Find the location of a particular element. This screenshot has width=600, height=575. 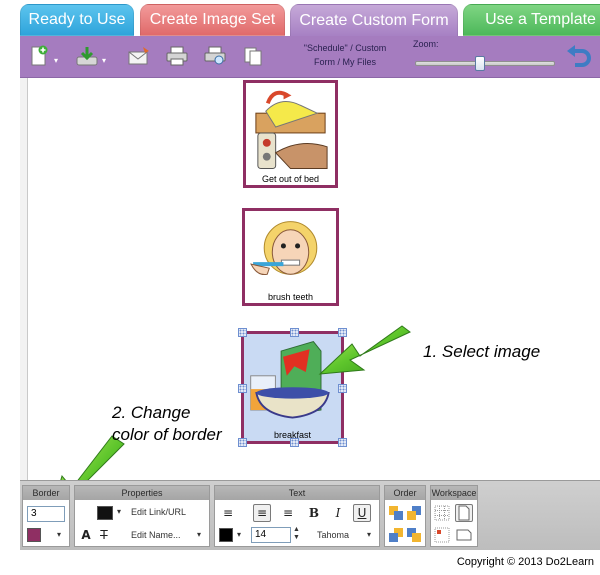

grid-icon is located at coordinates (442, 513).